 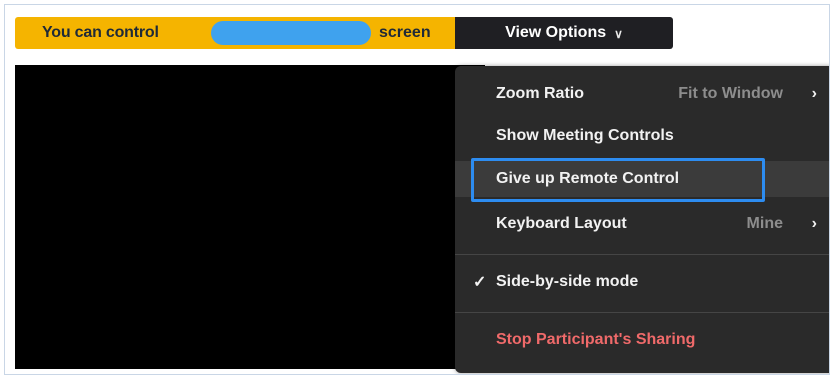 What do you see at coordinates (730, 93) in the screenshot?
I see `menu-item-value: Fit to Window` at bounding box center [730, 93].